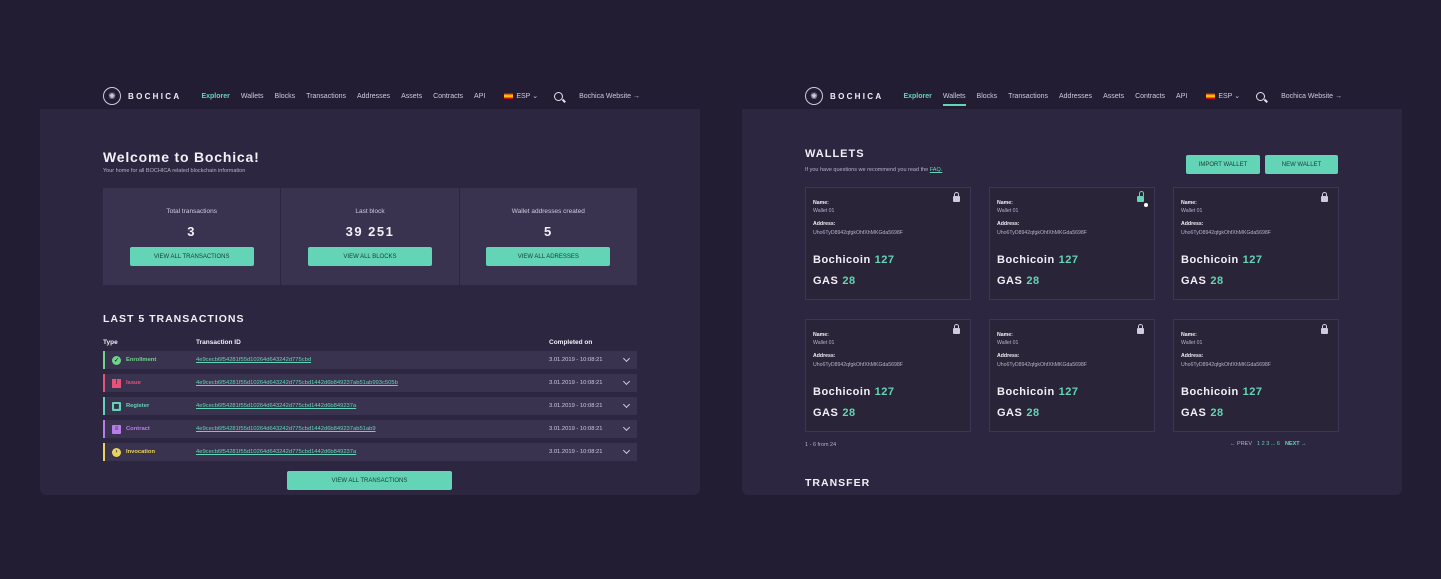 Image resolution: width=1441 pixels, height=579 pixels. I want to click on check-icon: ✓, so click(116, 360).